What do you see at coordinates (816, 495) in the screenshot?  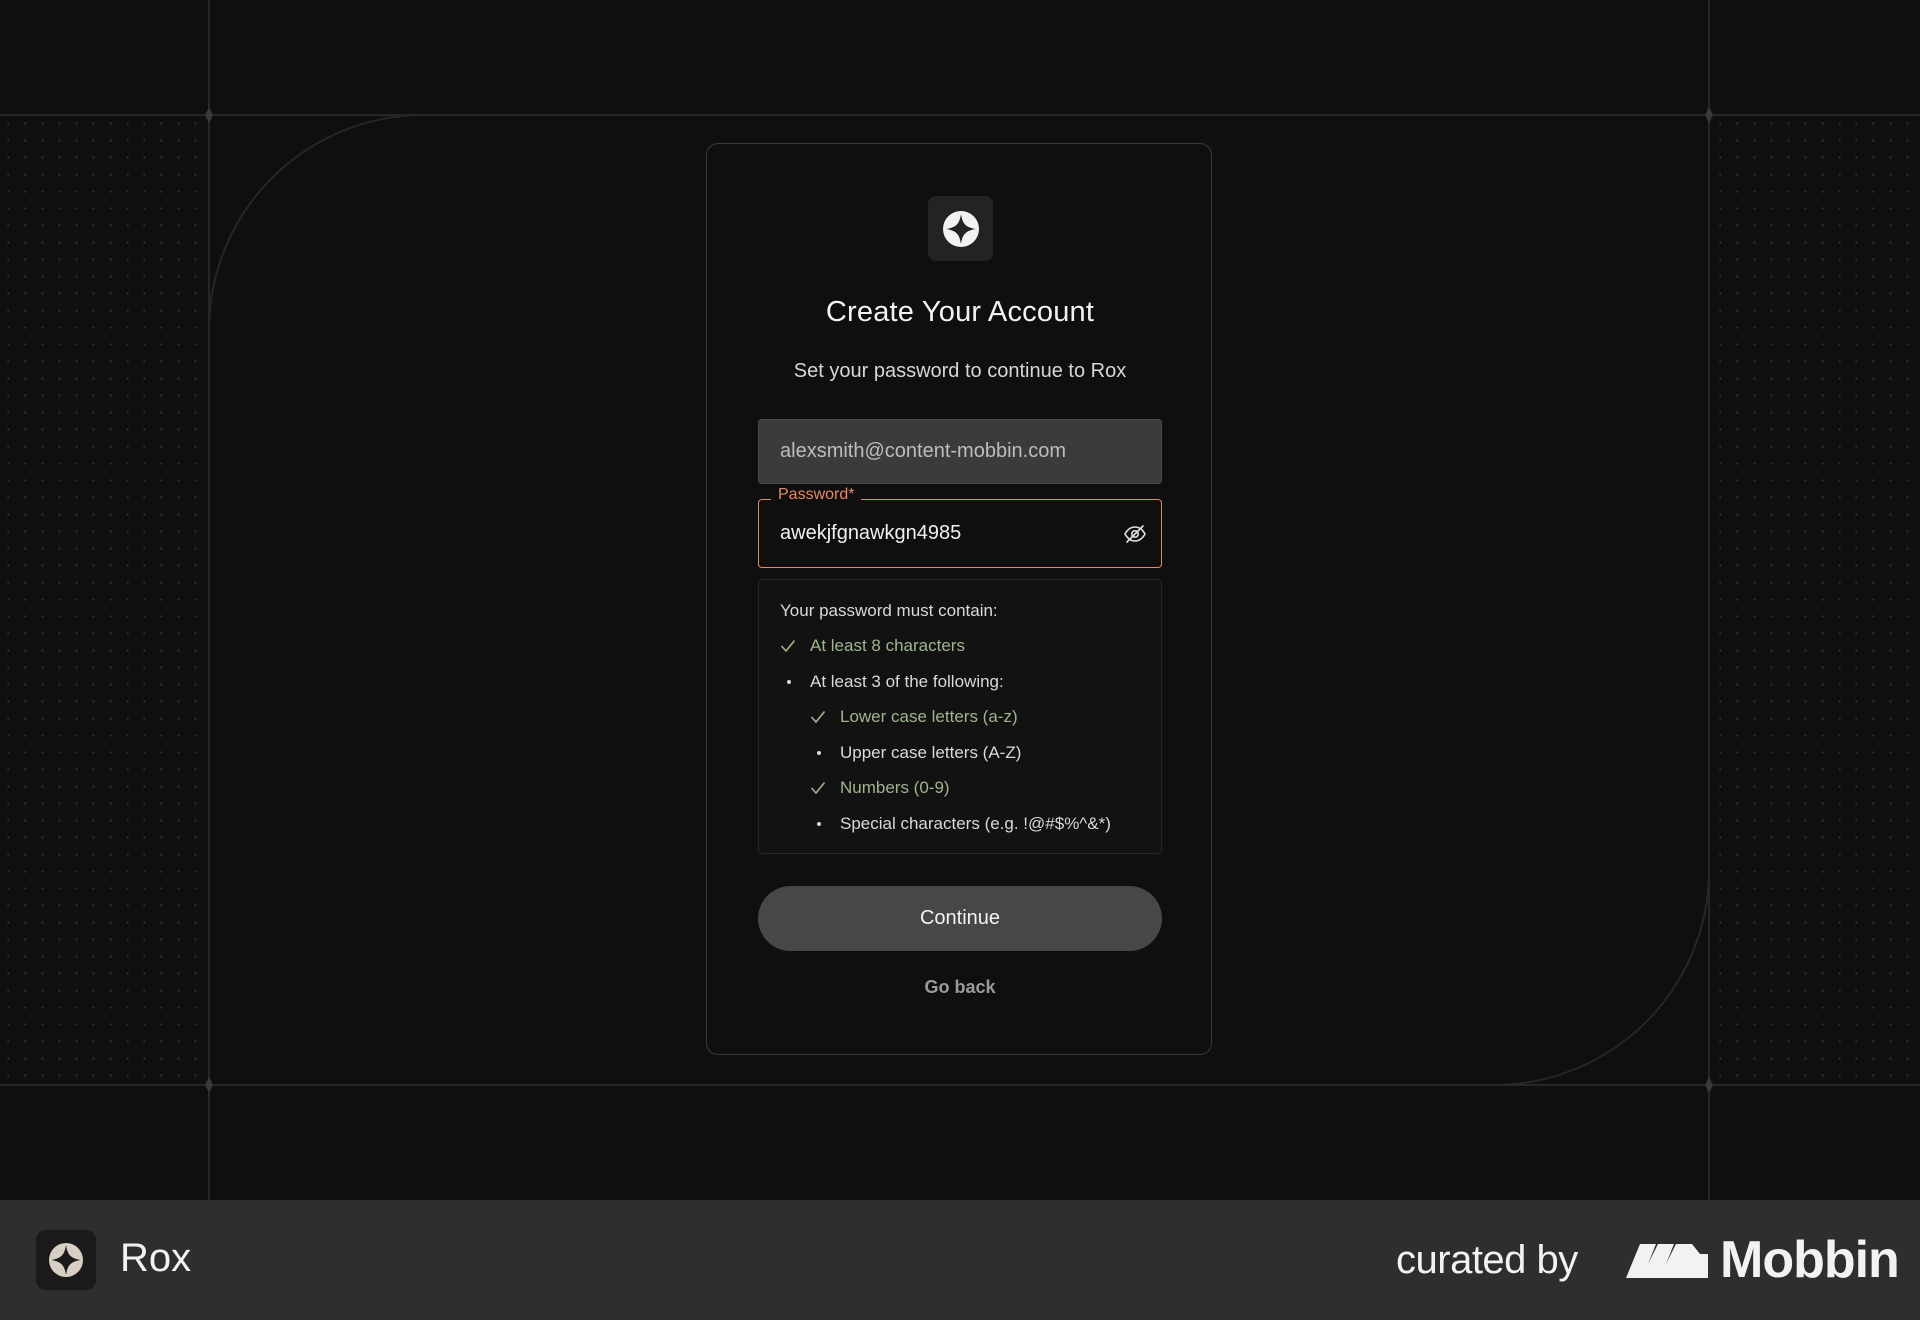 I see `password-label: Password*` at bounding box center [816, 495].